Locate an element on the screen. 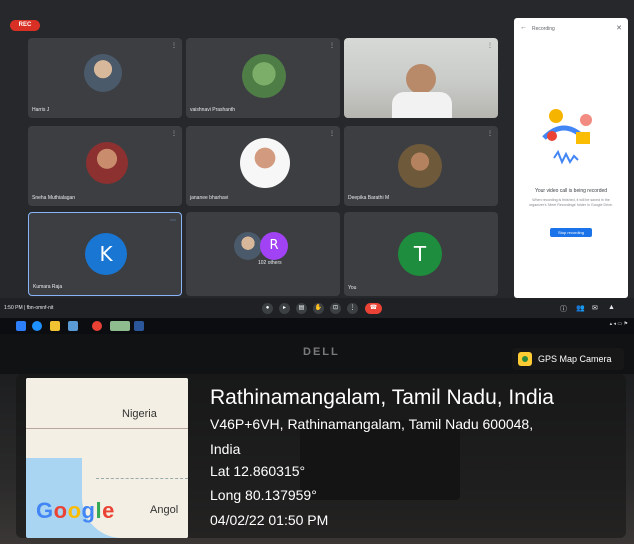 This screenshot has height=544, width=634. panel-heading: Your video call is being recorded is located at coordinates (571, 191).